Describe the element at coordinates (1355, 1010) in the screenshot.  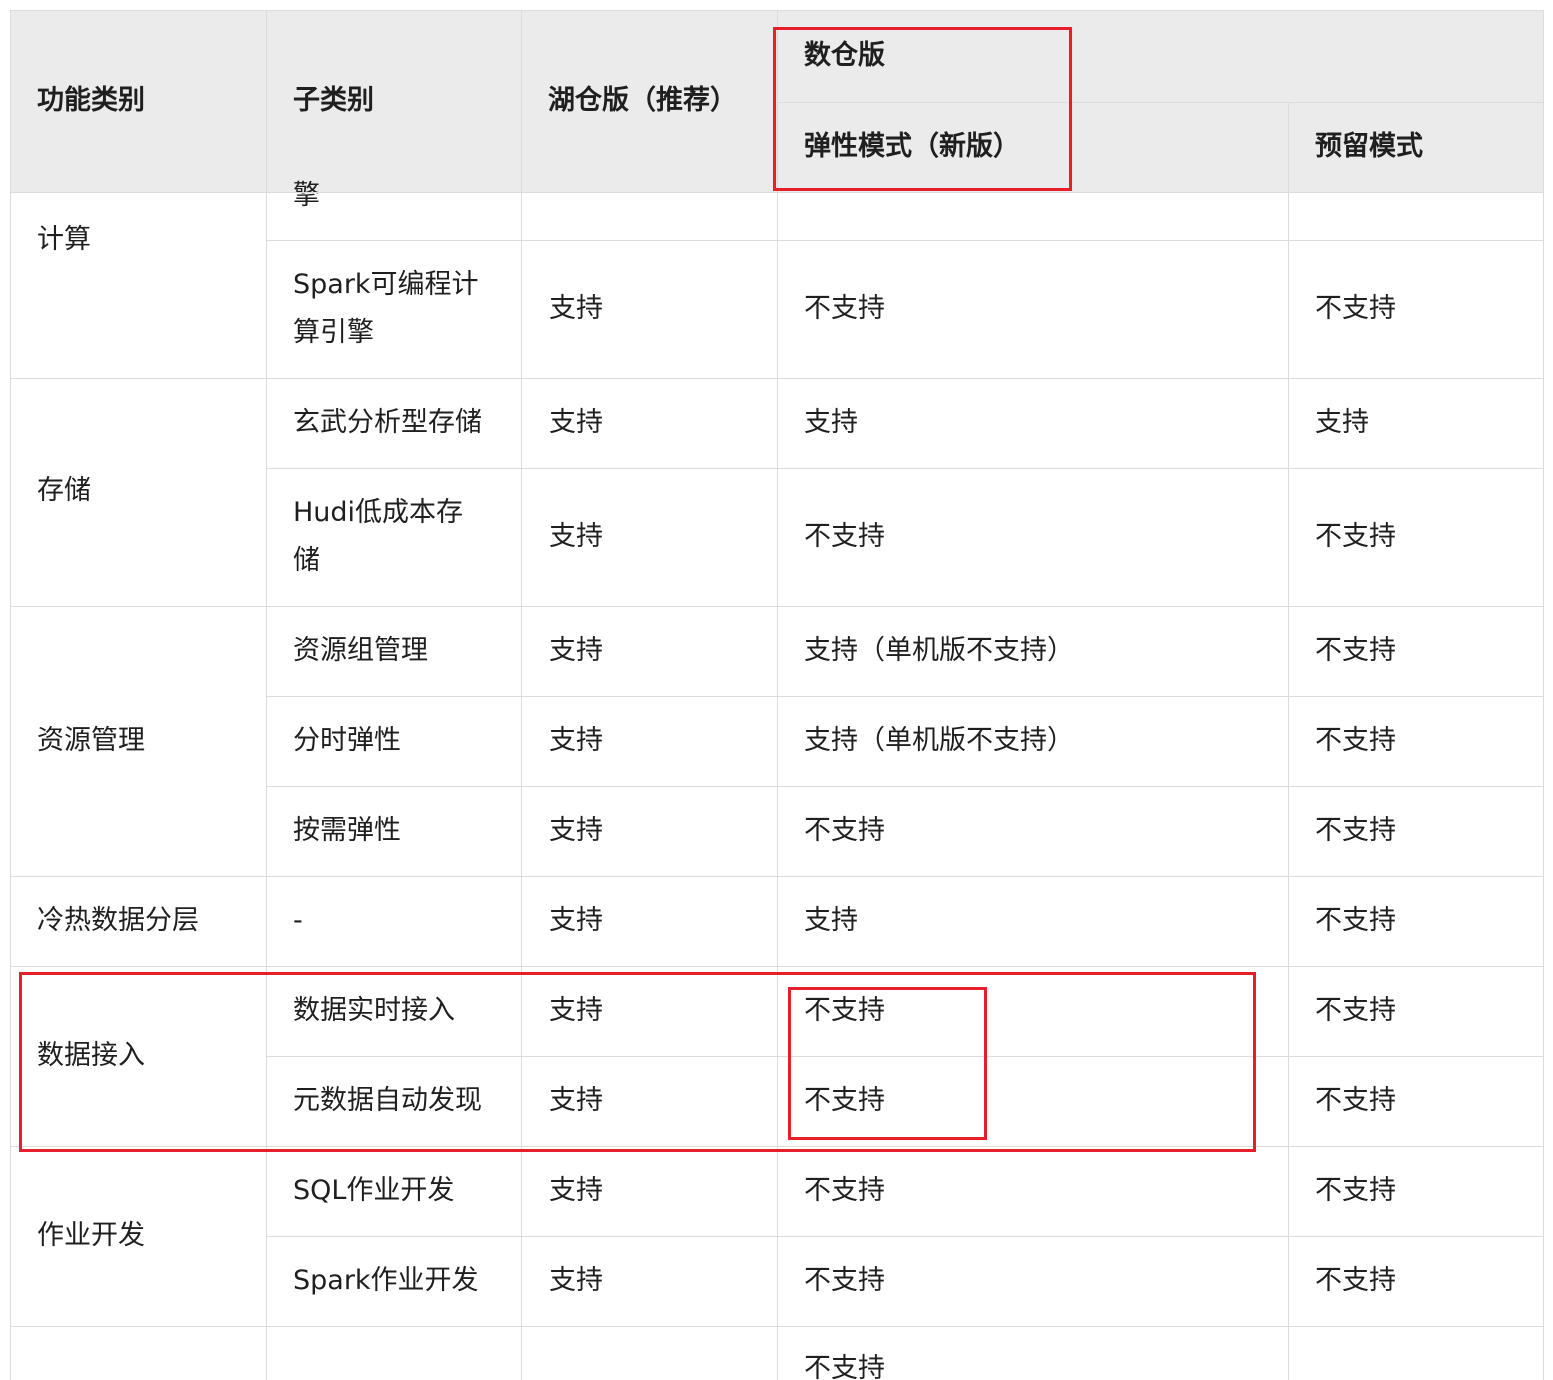
I see `reserved-realtime: 不支持` at that location.